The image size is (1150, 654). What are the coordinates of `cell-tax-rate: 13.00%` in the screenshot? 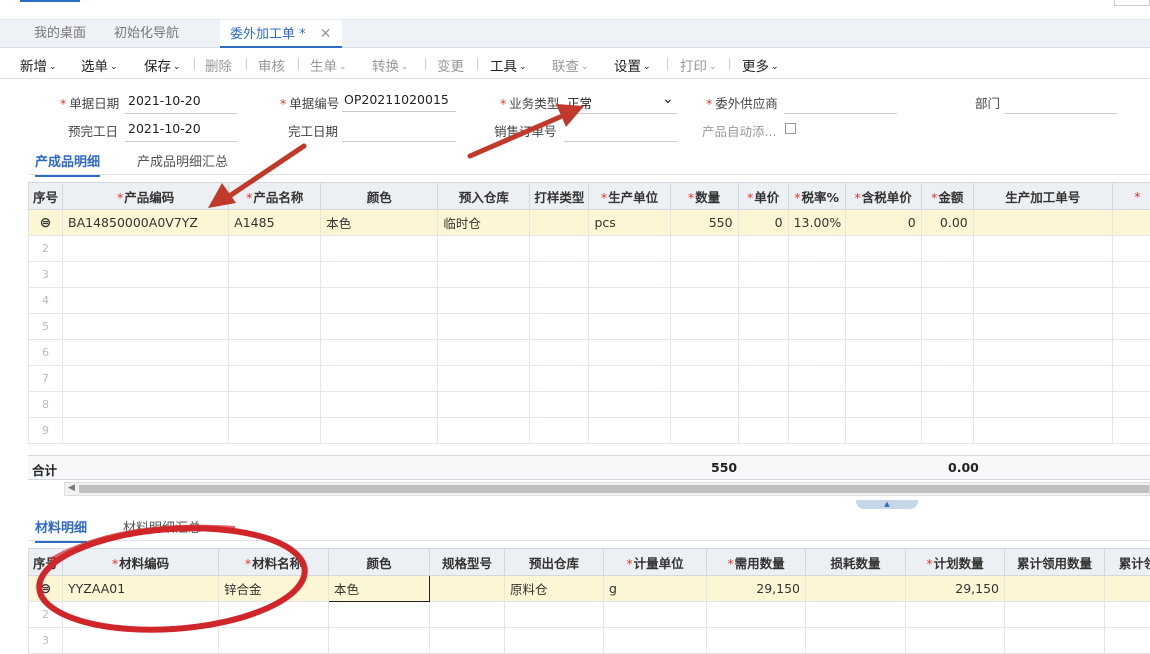 It's located at (816, 222).